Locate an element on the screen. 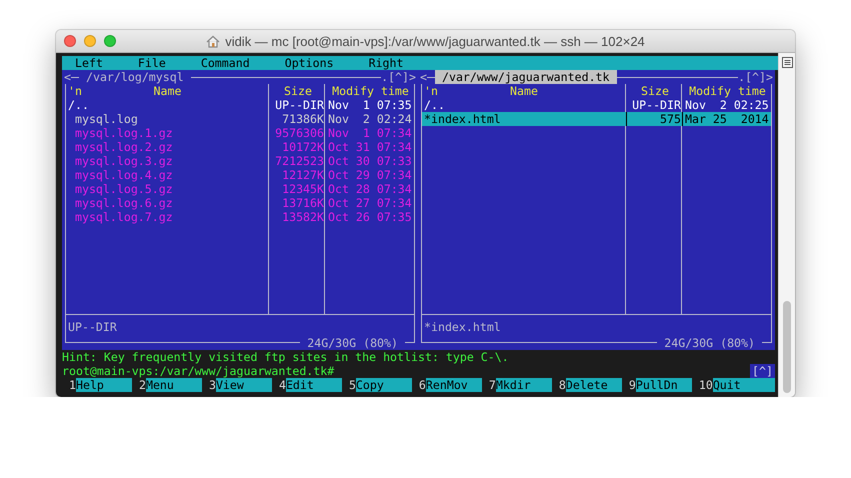 This screenshot has width=851, height=478. panel-path: /var/log/mysql is located at coordinates (134, 77).